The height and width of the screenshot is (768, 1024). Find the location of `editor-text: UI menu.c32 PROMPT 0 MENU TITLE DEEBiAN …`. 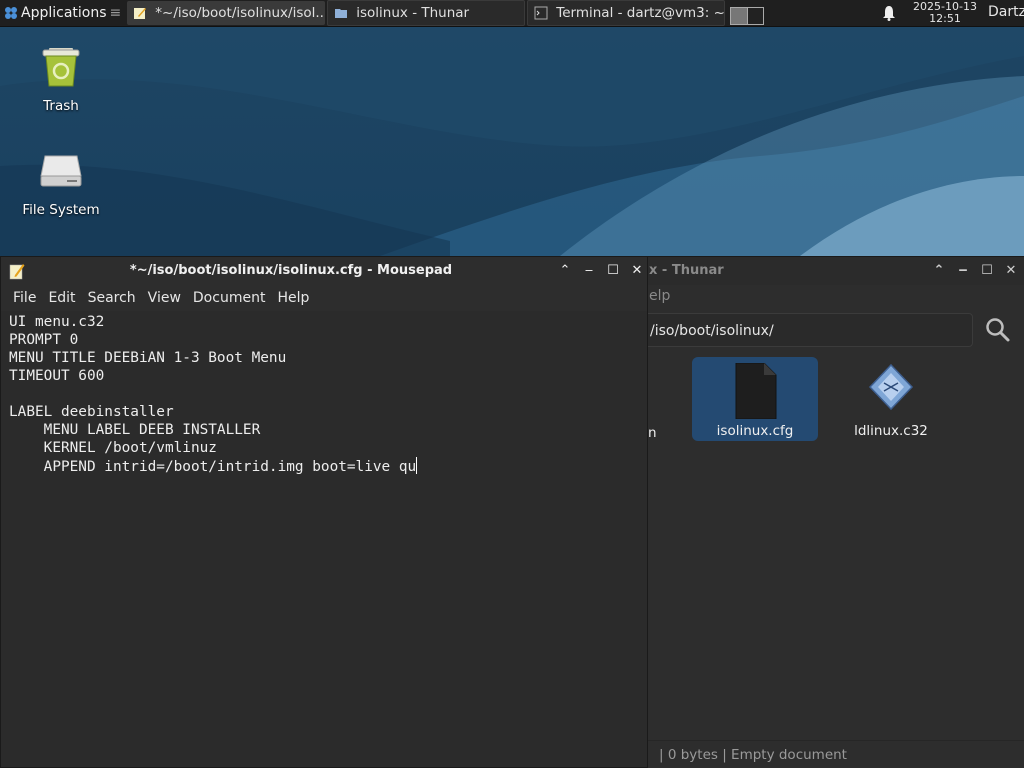

editor-text: UI menu.c32 PROMPT 0 MENU TITLE DEEBiAN … is located at coordinates (324, 393).